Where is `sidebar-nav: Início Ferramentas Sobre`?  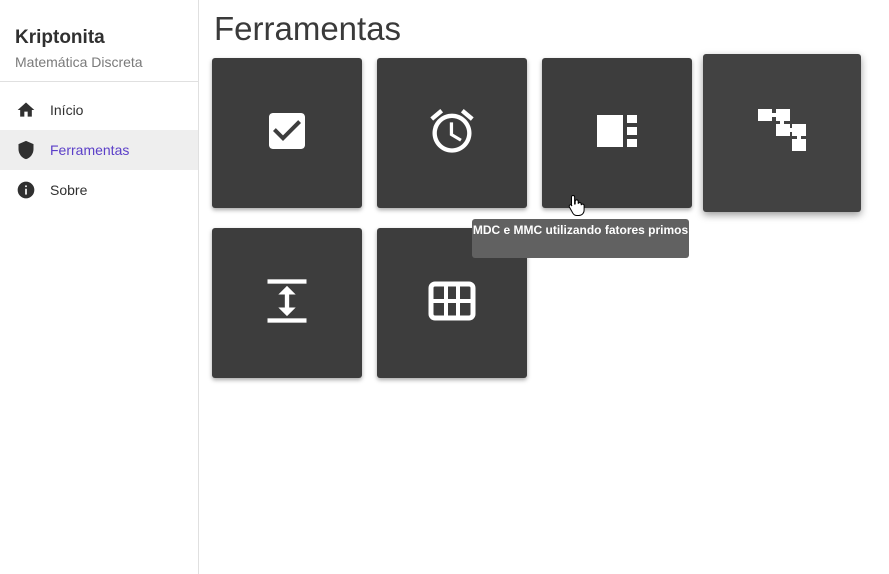
sidebar-nav: Início Ferramentas Sobre is located at coordinates (99, 150).